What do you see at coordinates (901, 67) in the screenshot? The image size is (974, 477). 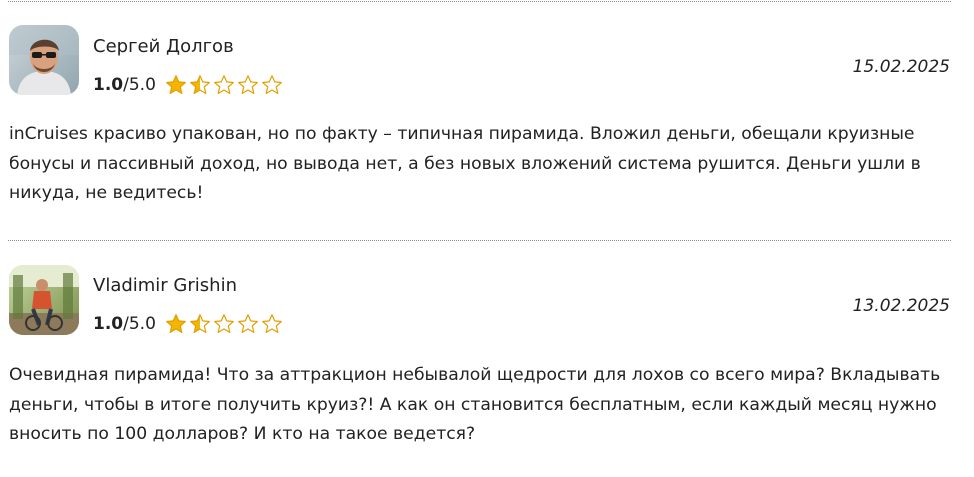 I see `review-date: 15.02.2025` at bounding box center [901, 67].